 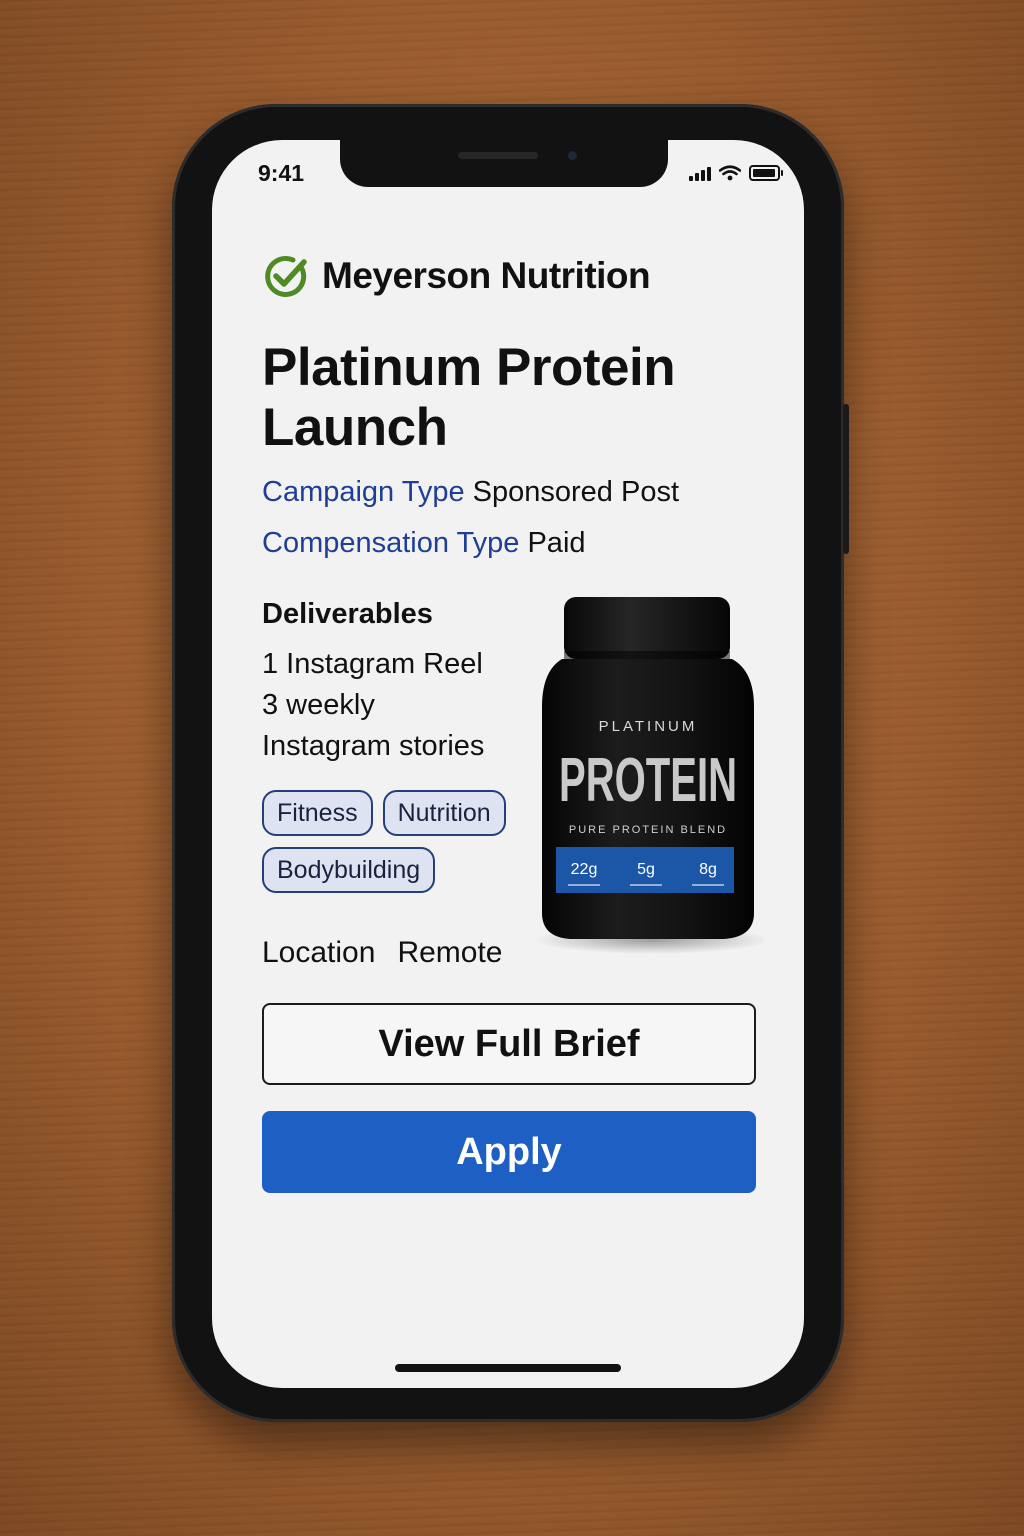 What do you see at coordinates (572, 155) in the screenshot?
I see `front-camera` at bounding box center [572, 155].